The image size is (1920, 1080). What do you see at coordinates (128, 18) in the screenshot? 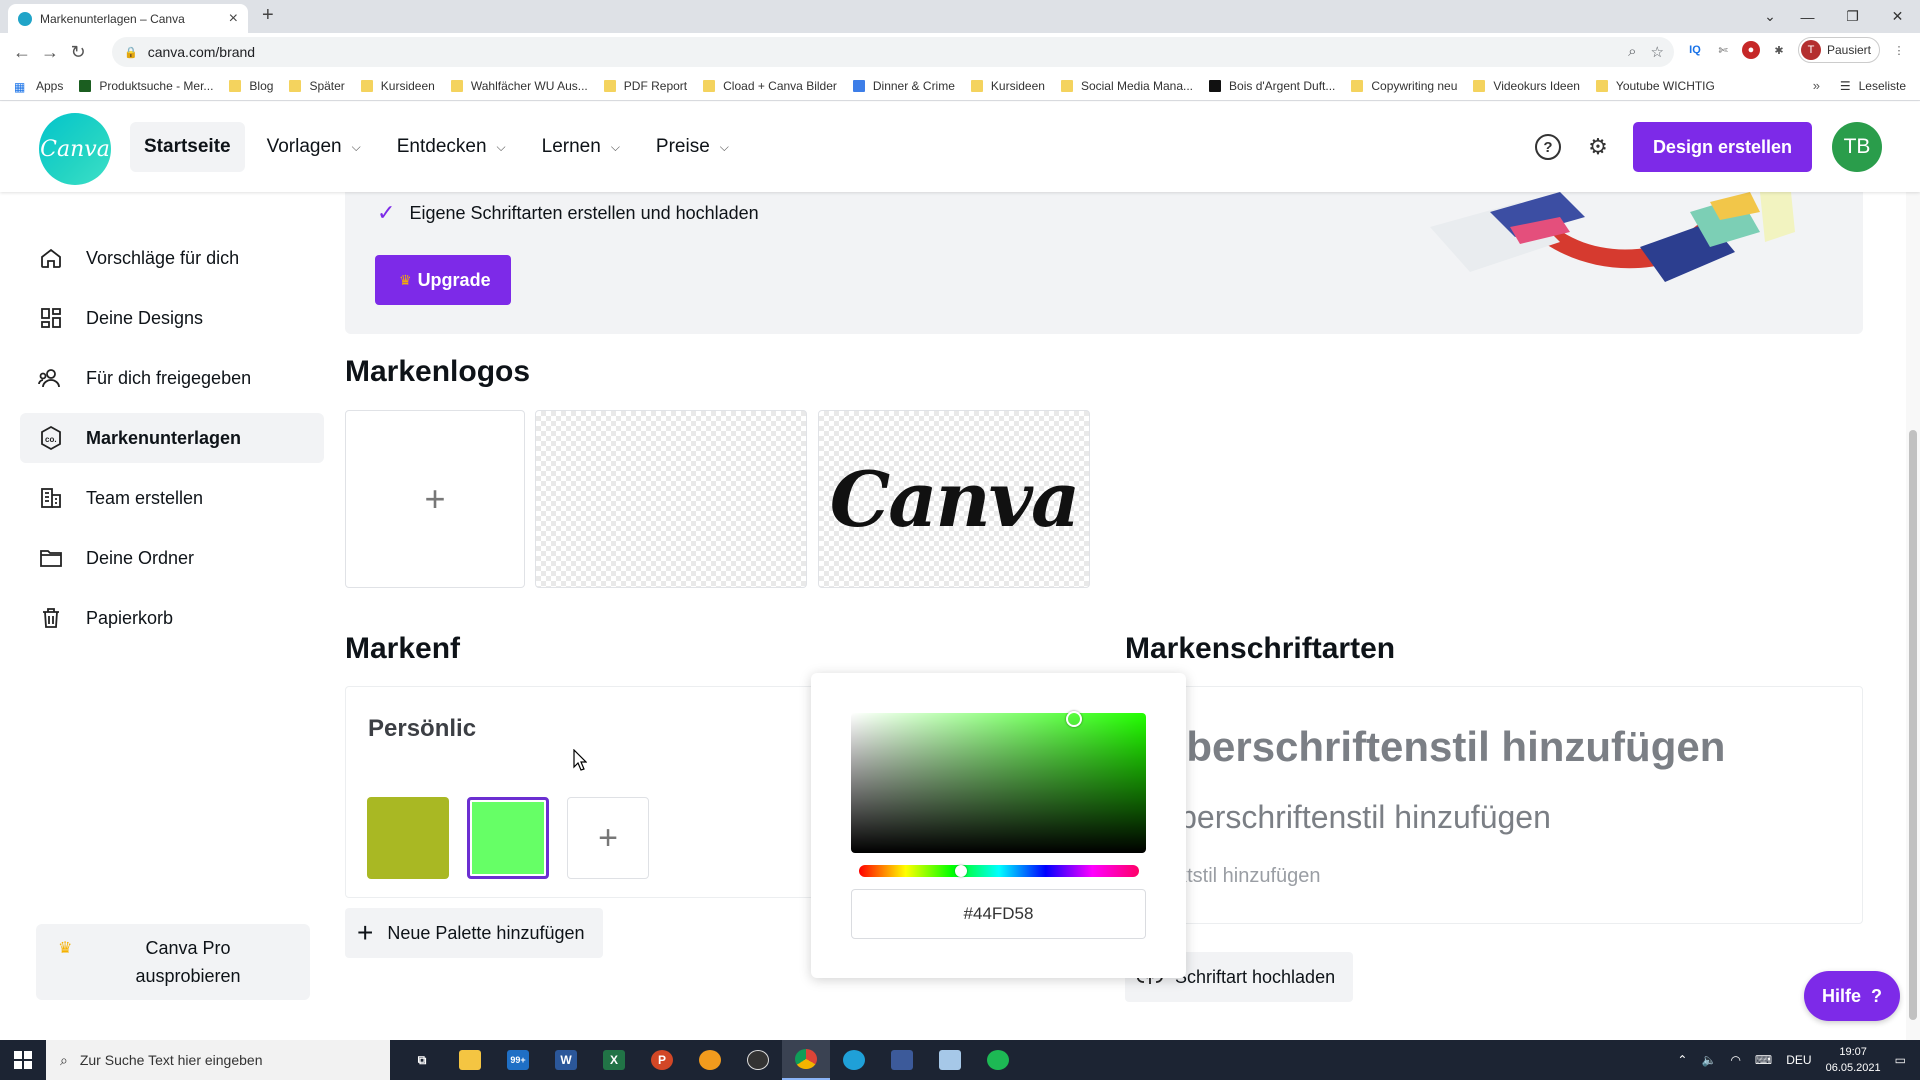
I see `browser-tab: Markenunterlagen – Canva ×` at bounding box center [128, 18].